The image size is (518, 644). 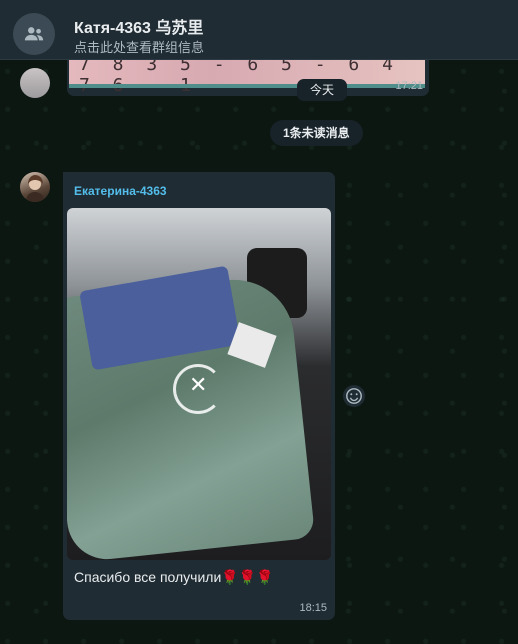 What do you see at coordinates (138, 26) in the screenshot?
I see `chat-title: Катя-4363 乌苏里` at bounding box center [138, 26].